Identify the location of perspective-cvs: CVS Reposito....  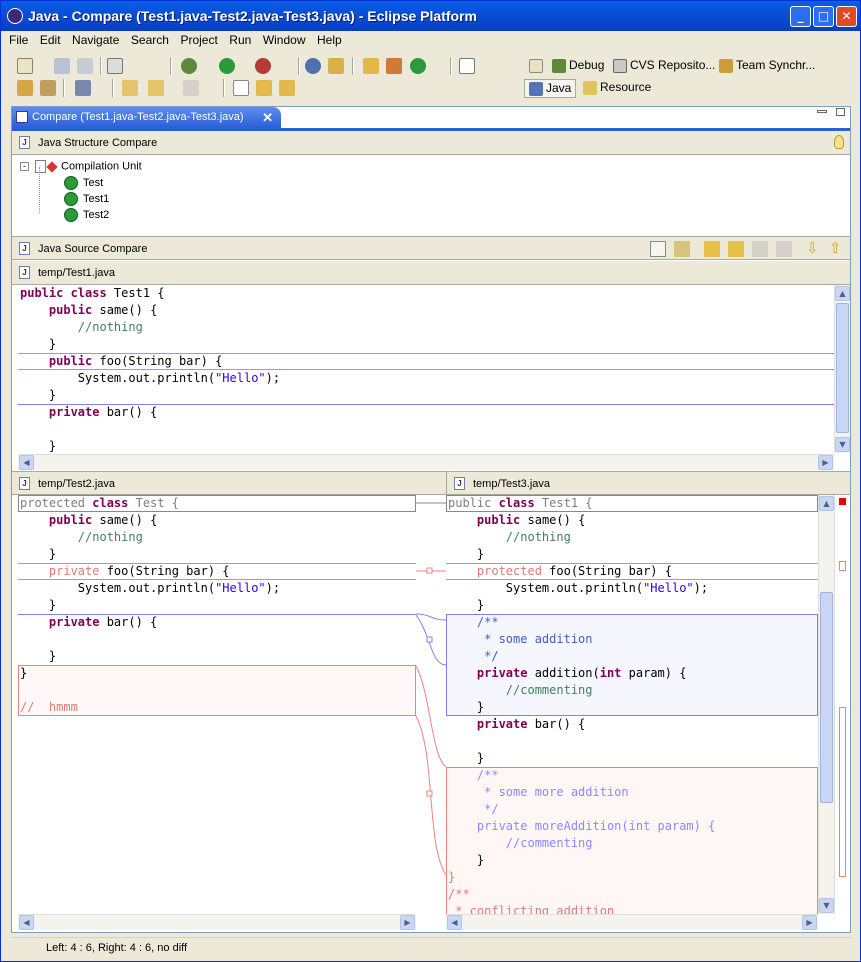
(664, 65).